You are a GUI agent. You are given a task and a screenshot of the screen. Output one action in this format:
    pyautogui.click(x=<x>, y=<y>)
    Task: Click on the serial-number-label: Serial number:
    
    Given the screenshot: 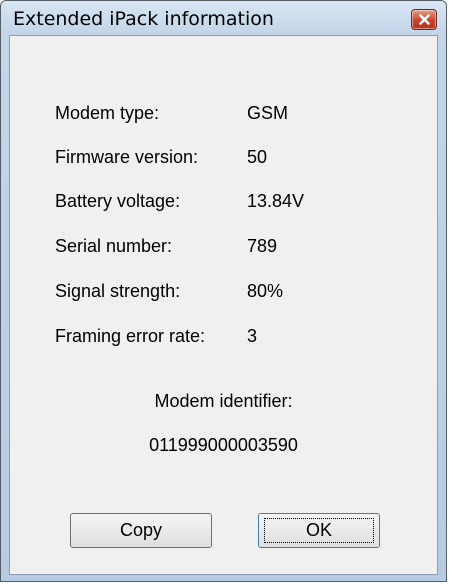 What is the action you would take?
    pyautogui.click(x=114, y=246)
    